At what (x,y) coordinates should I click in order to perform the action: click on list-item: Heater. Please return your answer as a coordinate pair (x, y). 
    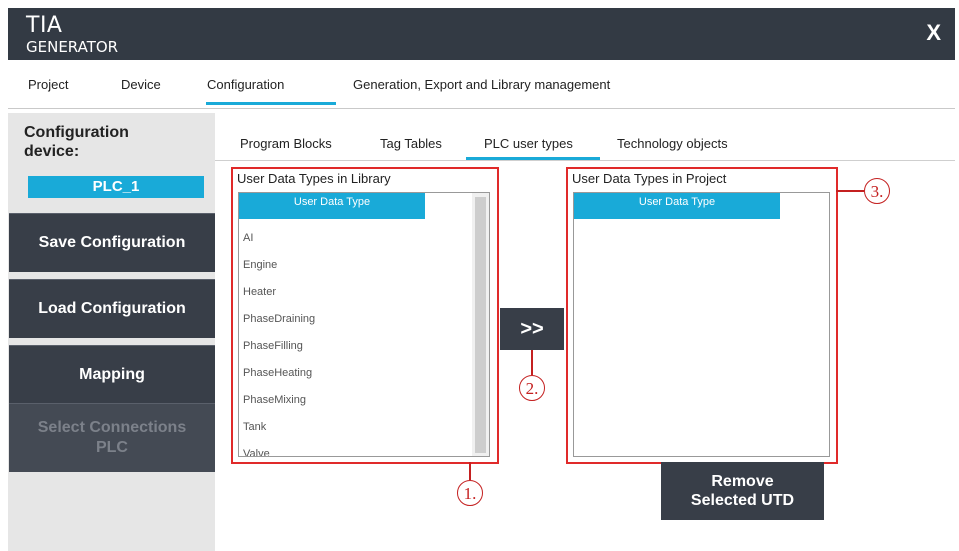
    Looking at the image, I should click on (259, 292).